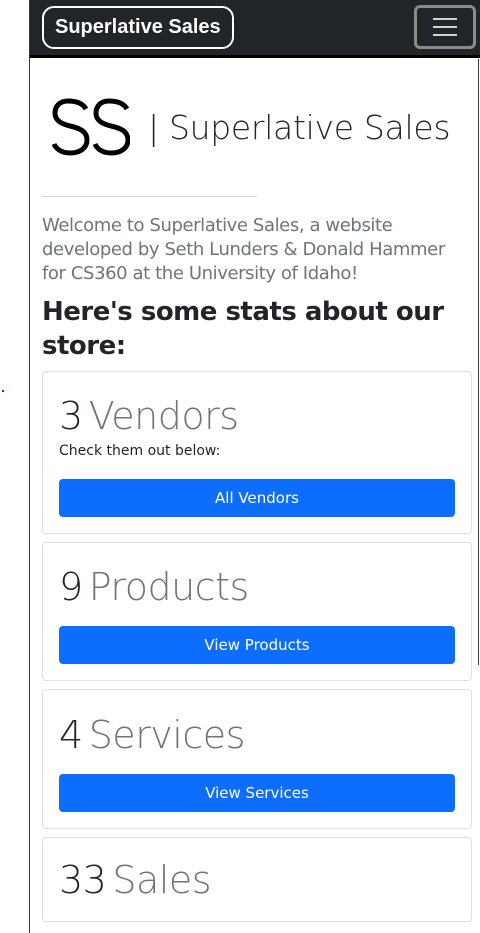 The width and height of the screenshot is (480, 933). What do you see at coordinates (29, 466) in the screenshot?
I see `left-border` at bounding box center [29, 466].